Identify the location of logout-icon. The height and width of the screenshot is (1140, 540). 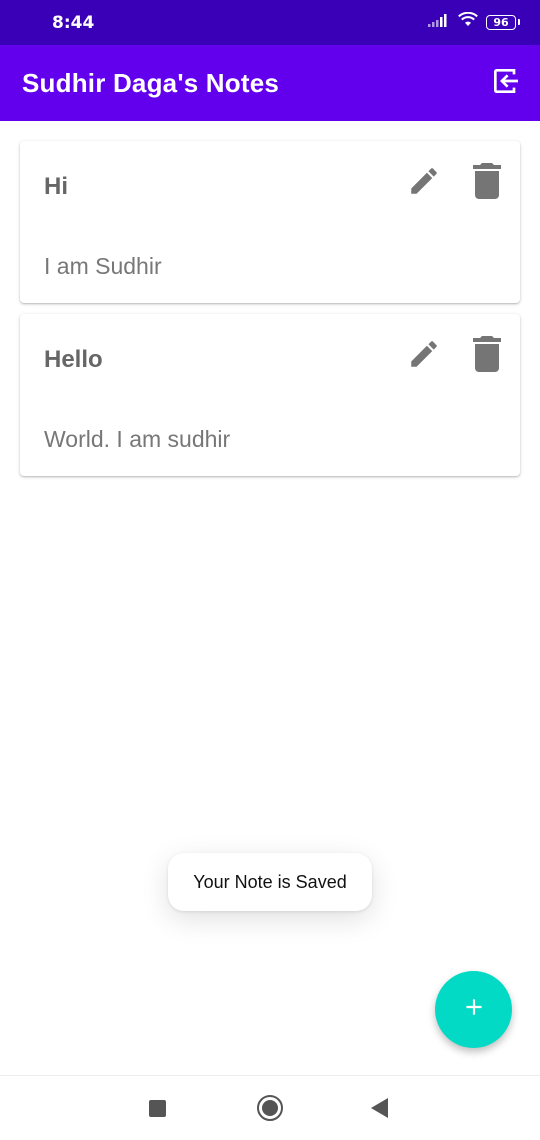
(506, 83).